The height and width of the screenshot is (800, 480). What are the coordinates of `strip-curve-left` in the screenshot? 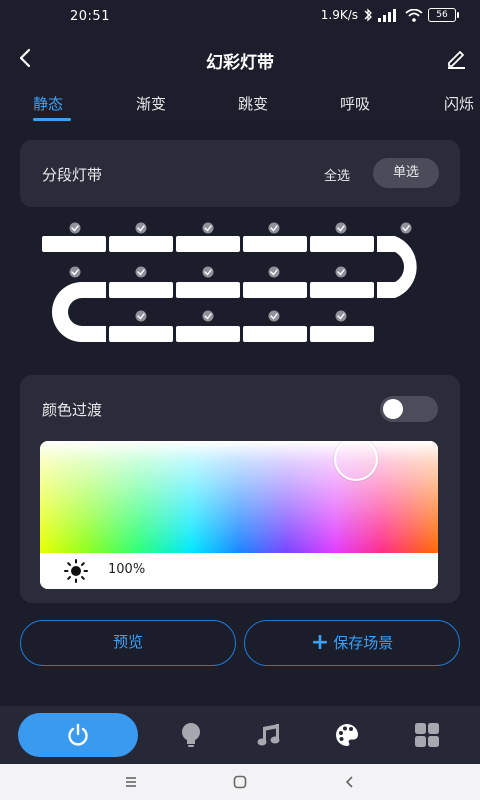 It's located at (79, 312).